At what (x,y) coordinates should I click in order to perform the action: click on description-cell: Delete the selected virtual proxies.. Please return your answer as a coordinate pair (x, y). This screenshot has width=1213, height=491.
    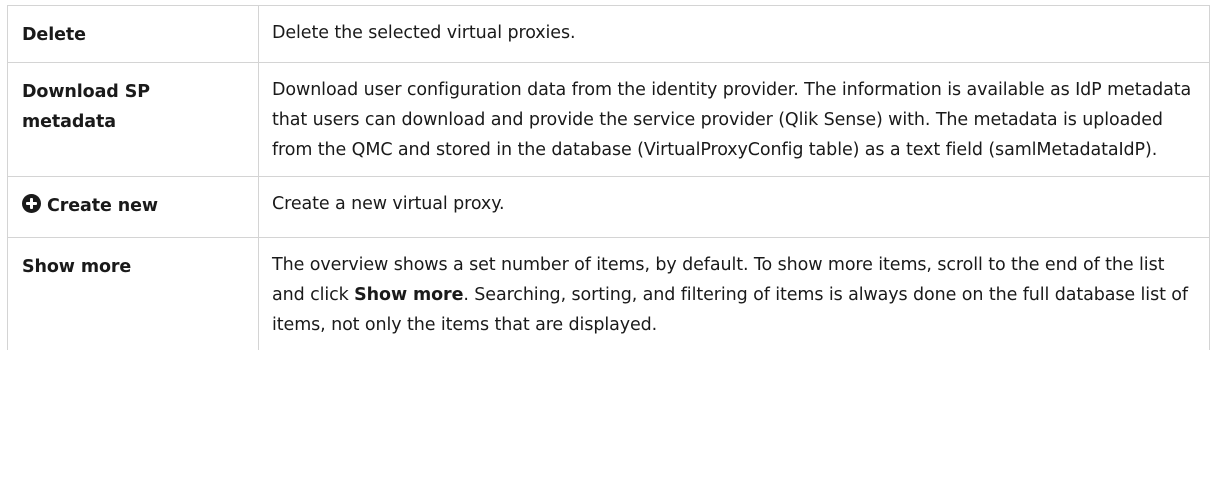
    Looking at the image, I should click on (734, 34).